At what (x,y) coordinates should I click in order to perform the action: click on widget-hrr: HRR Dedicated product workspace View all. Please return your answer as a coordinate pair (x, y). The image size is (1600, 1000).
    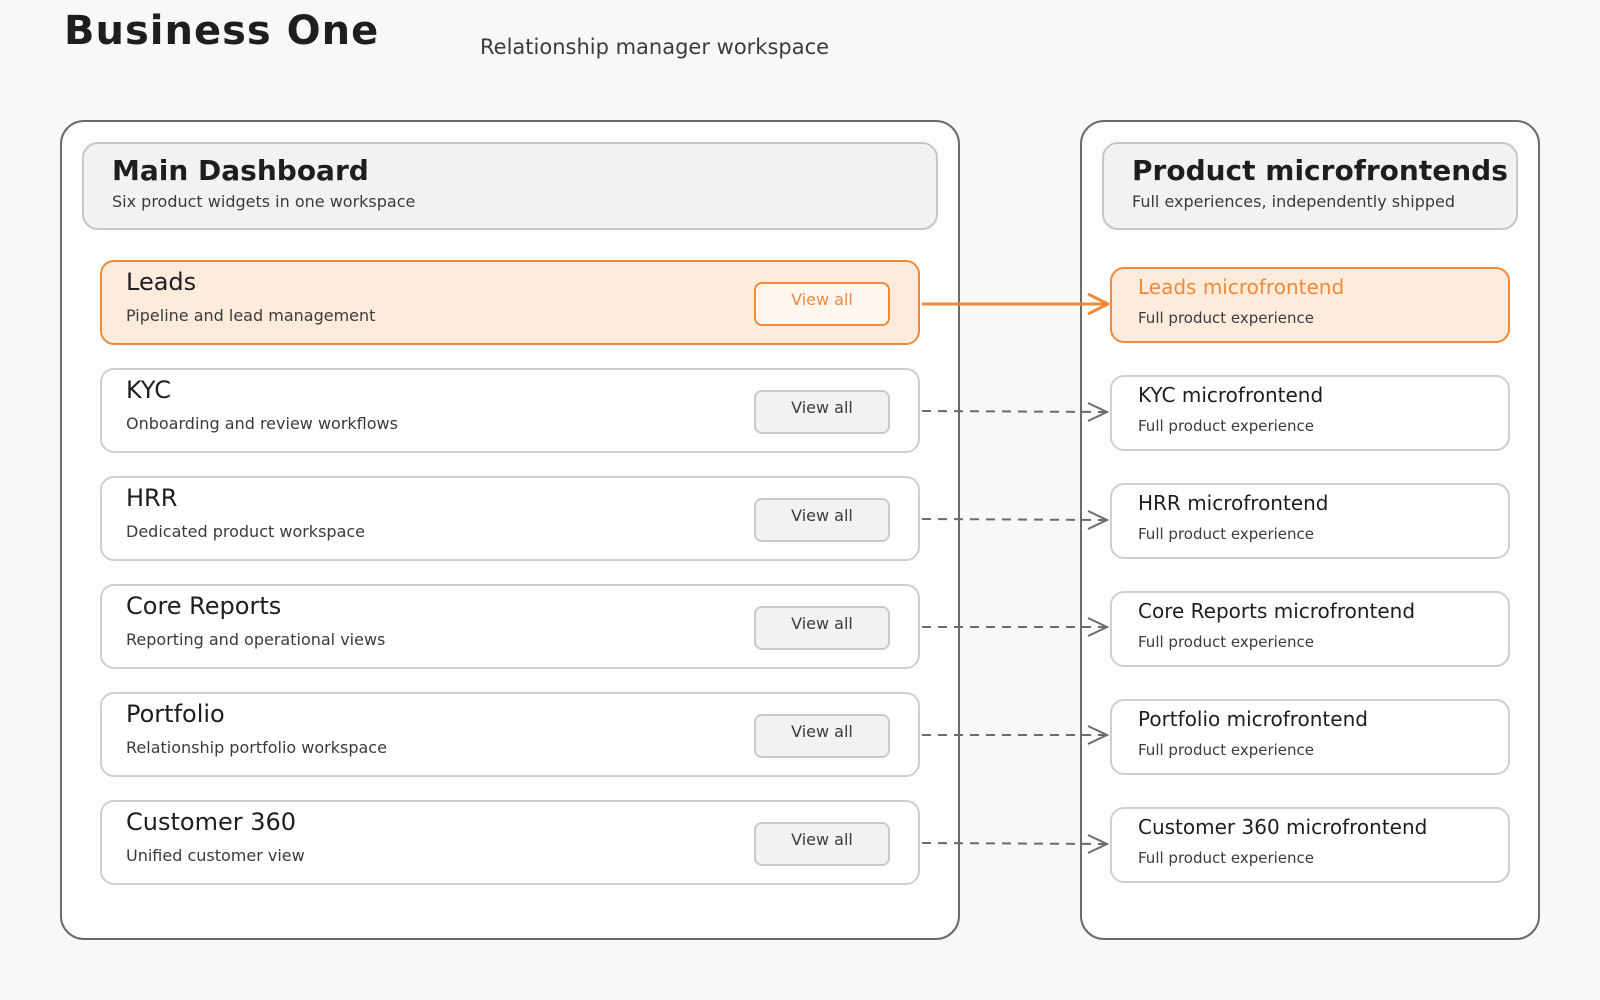
    Looking at the image, I should click on (510, 518).